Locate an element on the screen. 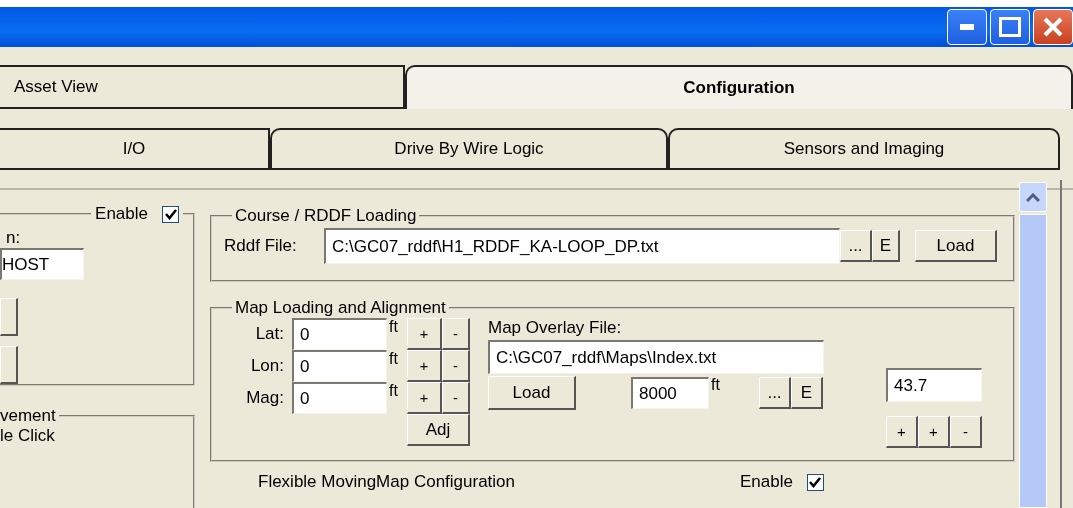 This screenshot has height=508, width=1073. tab: I/O is located at coordinates (135, 149).